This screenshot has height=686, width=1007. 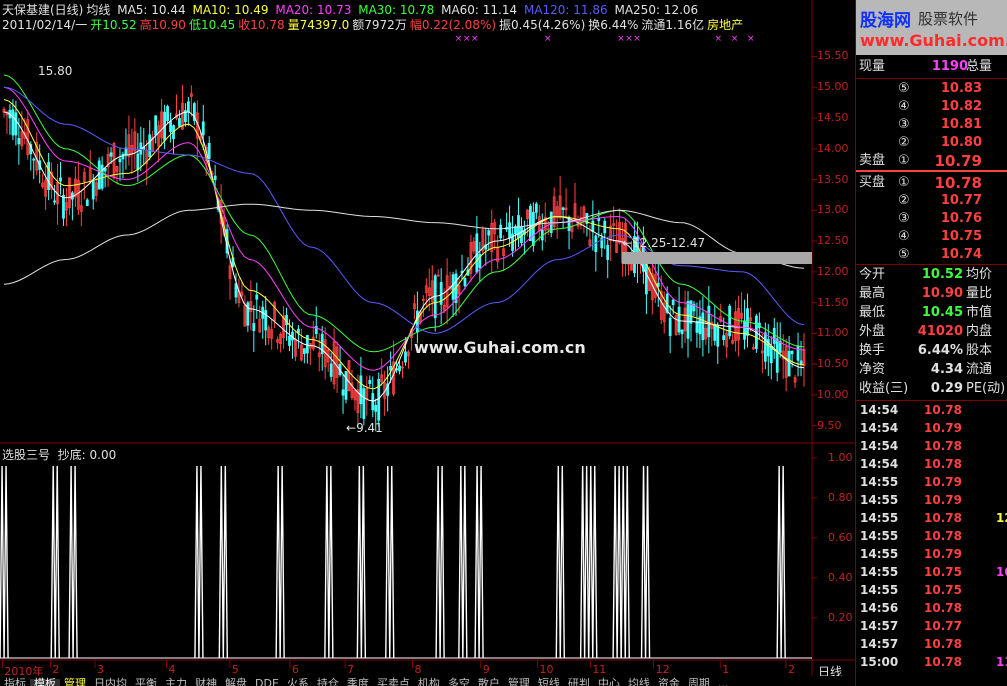 I want to click on indicator-tab: DDE, so click(x=267, y=682).